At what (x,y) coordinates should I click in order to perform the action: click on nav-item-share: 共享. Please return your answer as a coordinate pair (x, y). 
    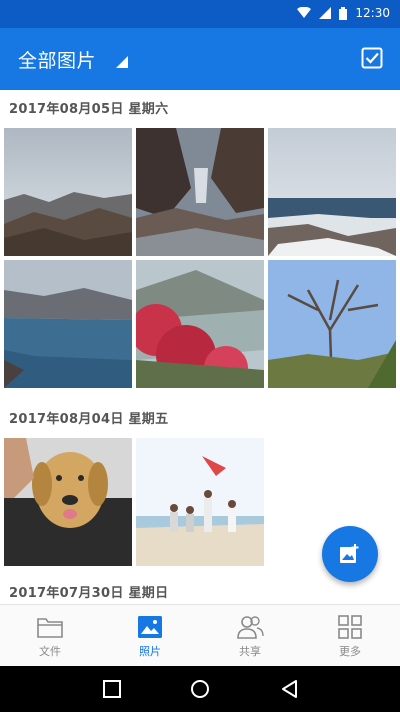
    Looking at the image, I should click on (250, 635).